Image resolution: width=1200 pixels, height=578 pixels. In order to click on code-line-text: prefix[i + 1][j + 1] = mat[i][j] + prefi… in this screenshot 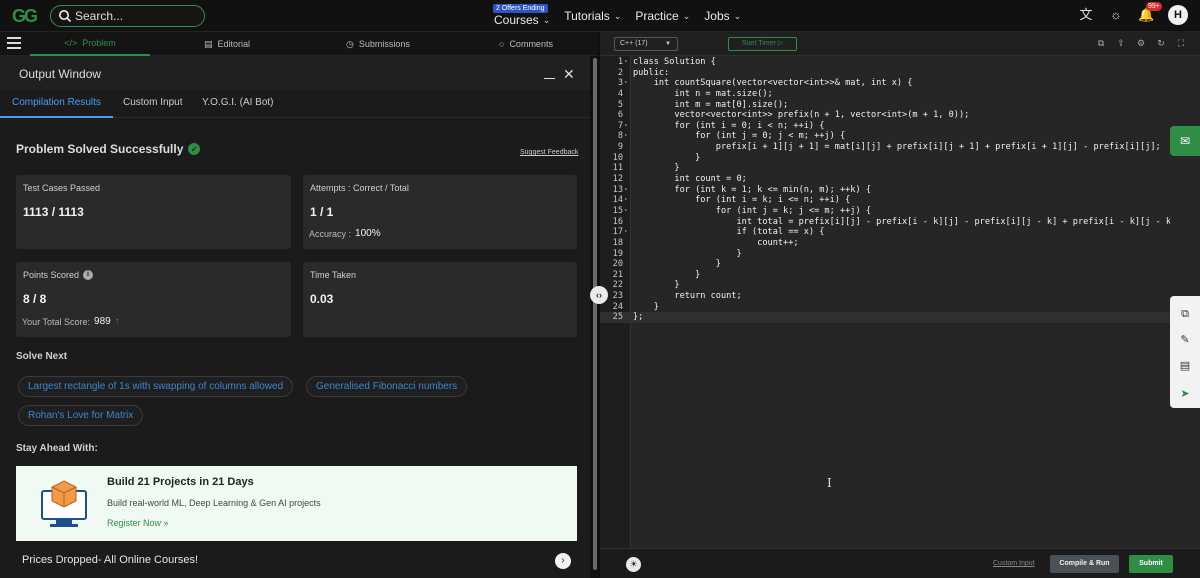, I will do `click(897, 147)`.